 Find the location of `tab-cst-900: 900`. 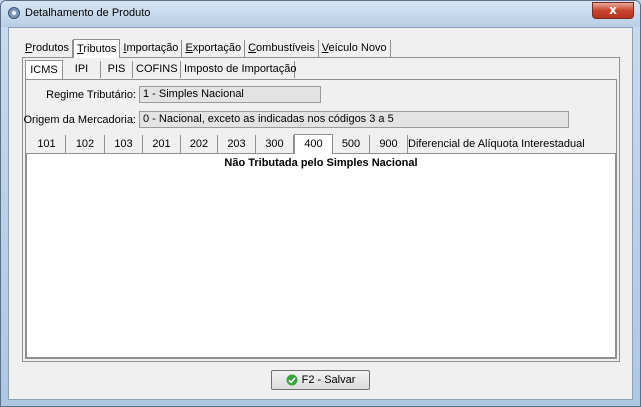

tab-cst-900: 900 is located at coordinates (389, 144).